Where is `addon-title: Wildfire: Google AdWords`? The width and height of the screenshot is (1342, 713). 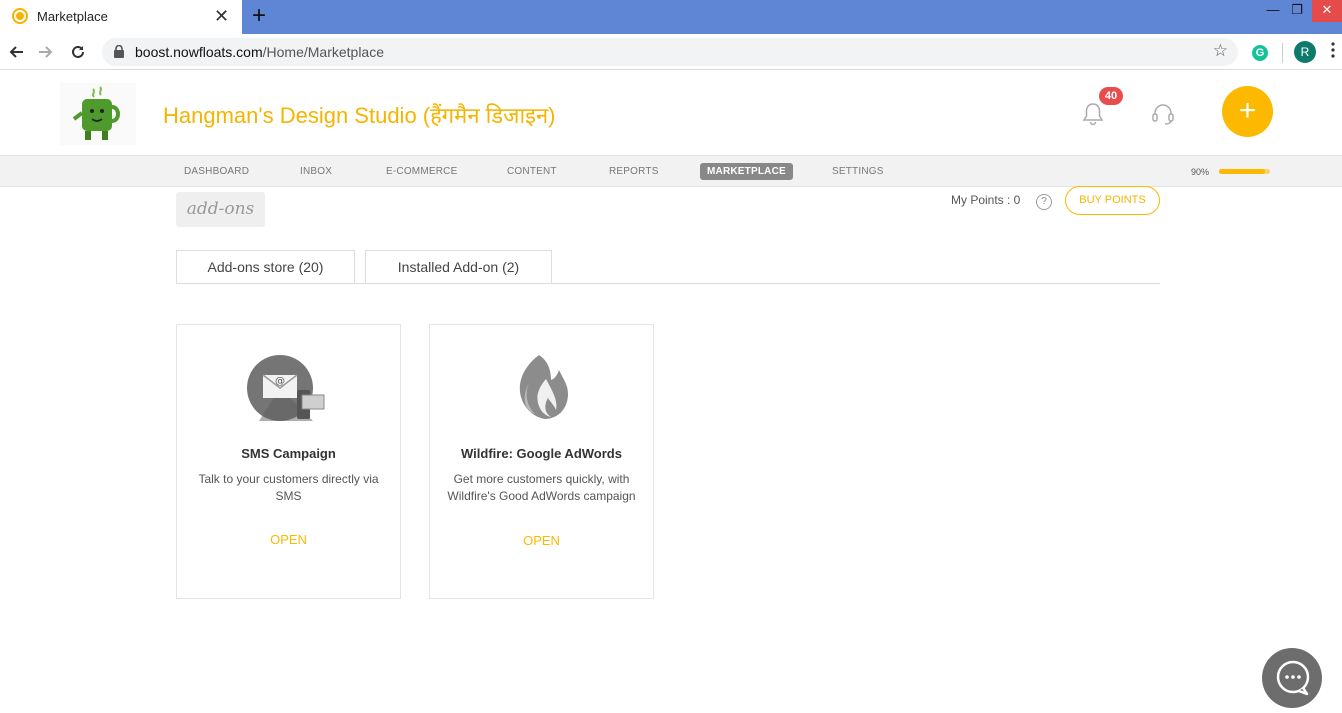 addon-title: Wildfire: Google AdWords is located at coordinates (541, 453).